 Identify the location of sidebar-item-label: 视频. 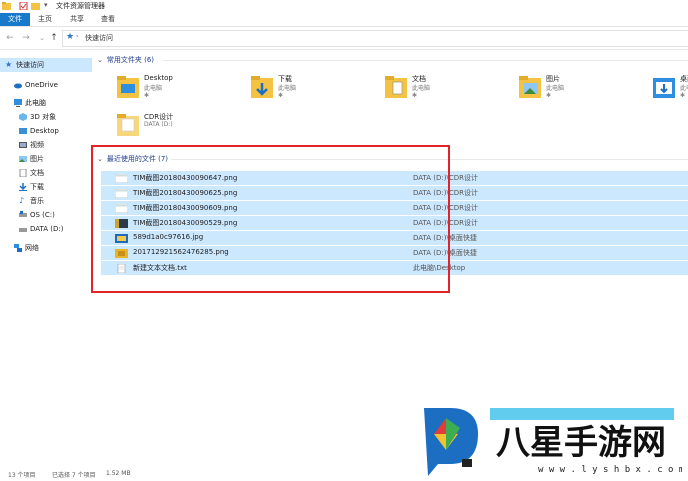
(37, 145).